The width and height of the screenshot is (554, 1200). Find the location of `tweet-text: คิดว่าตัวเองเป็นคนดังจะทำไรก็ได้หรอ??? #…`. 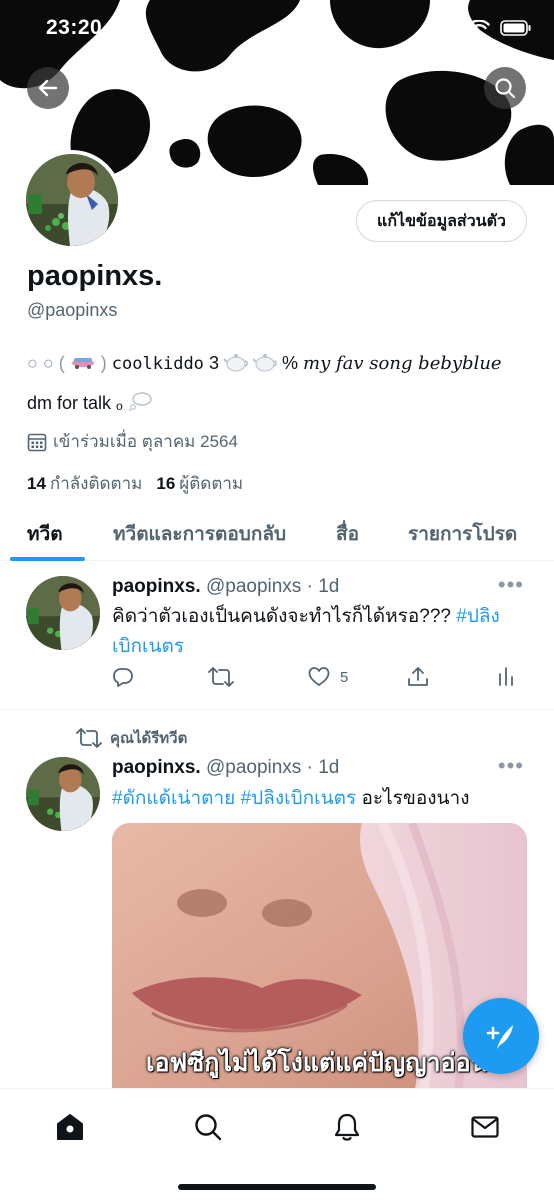

tweet-text: คิดว่าตัวเองเป็นคนดังจะทำไรก็ได้หรอ??? #… is located at coordinates (322, 632).